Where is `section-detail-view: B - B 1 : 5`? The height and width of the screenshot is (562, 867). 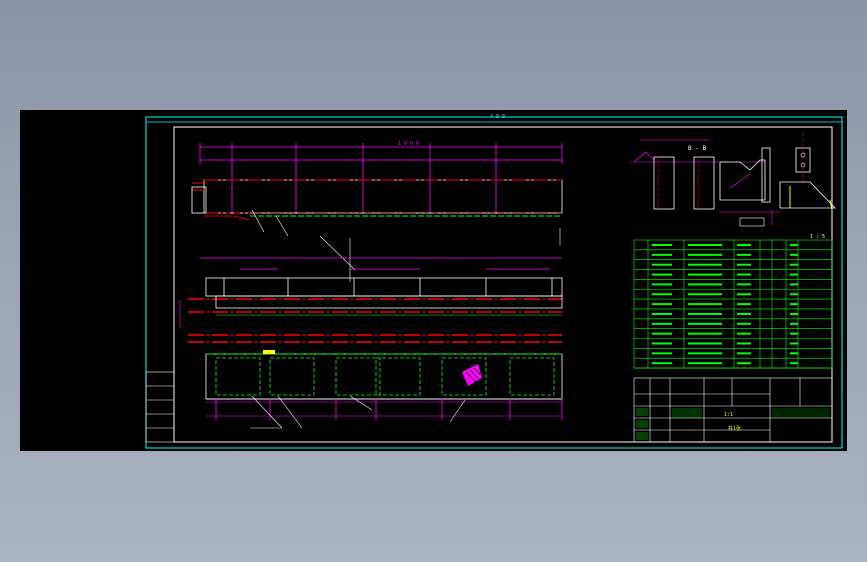 section-detail-view: B - B 1 : 5 is located at coordinates (733, 186).